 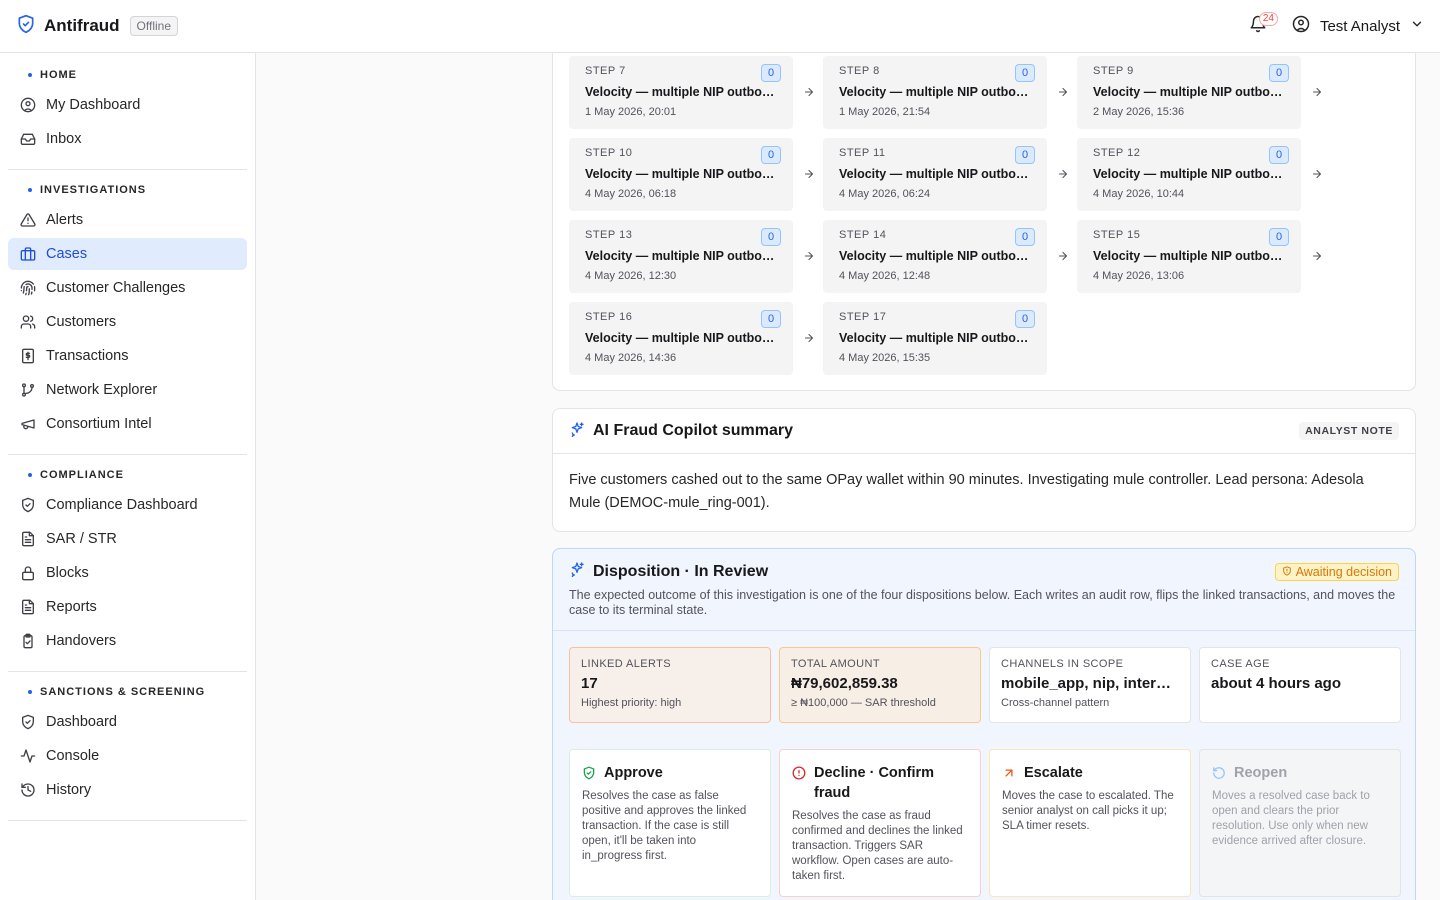 What do you see at coordinates (28, 254) in the screenshot?
I see `briefcase-icon` at bounding box center [28, 254].